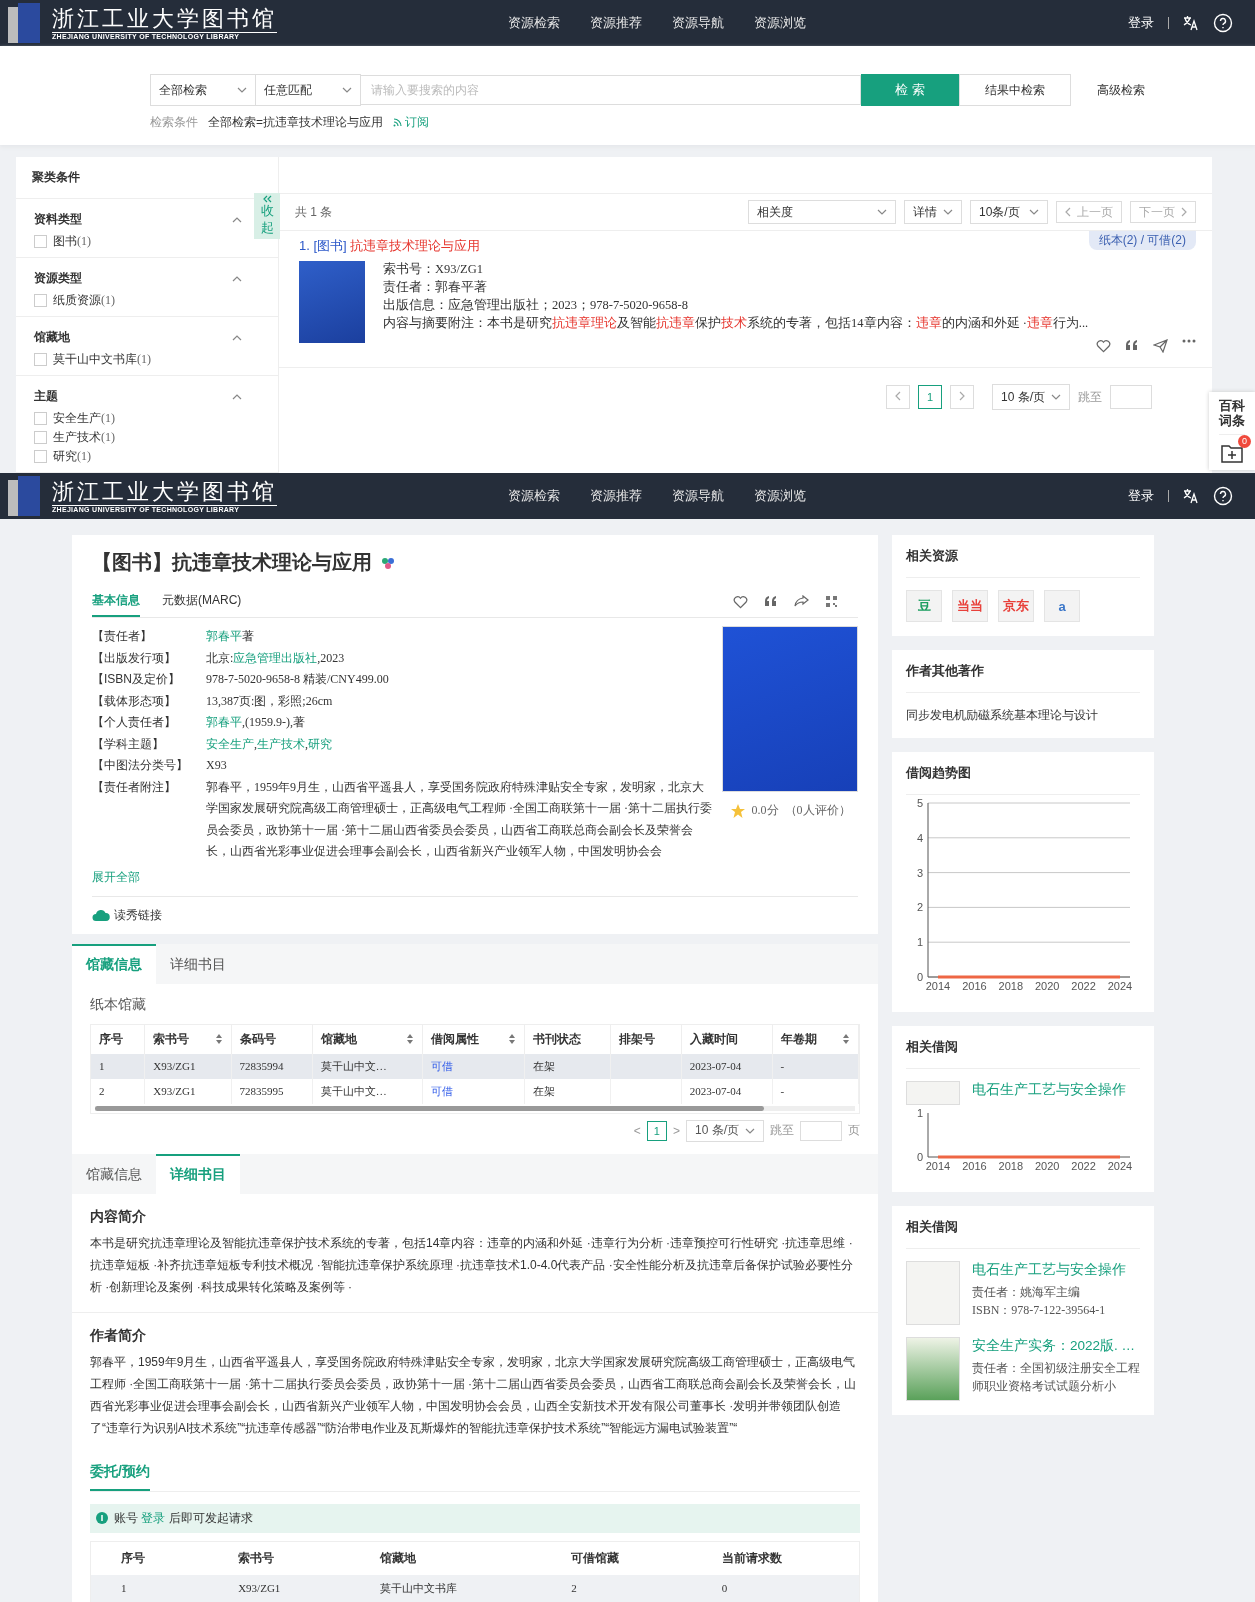 The image size is (1255, 1602). What do you see at coordinates (1120, 986) in the screenshot?
I see `x-tick-label: 2024` at bounding box center [1120, 986].